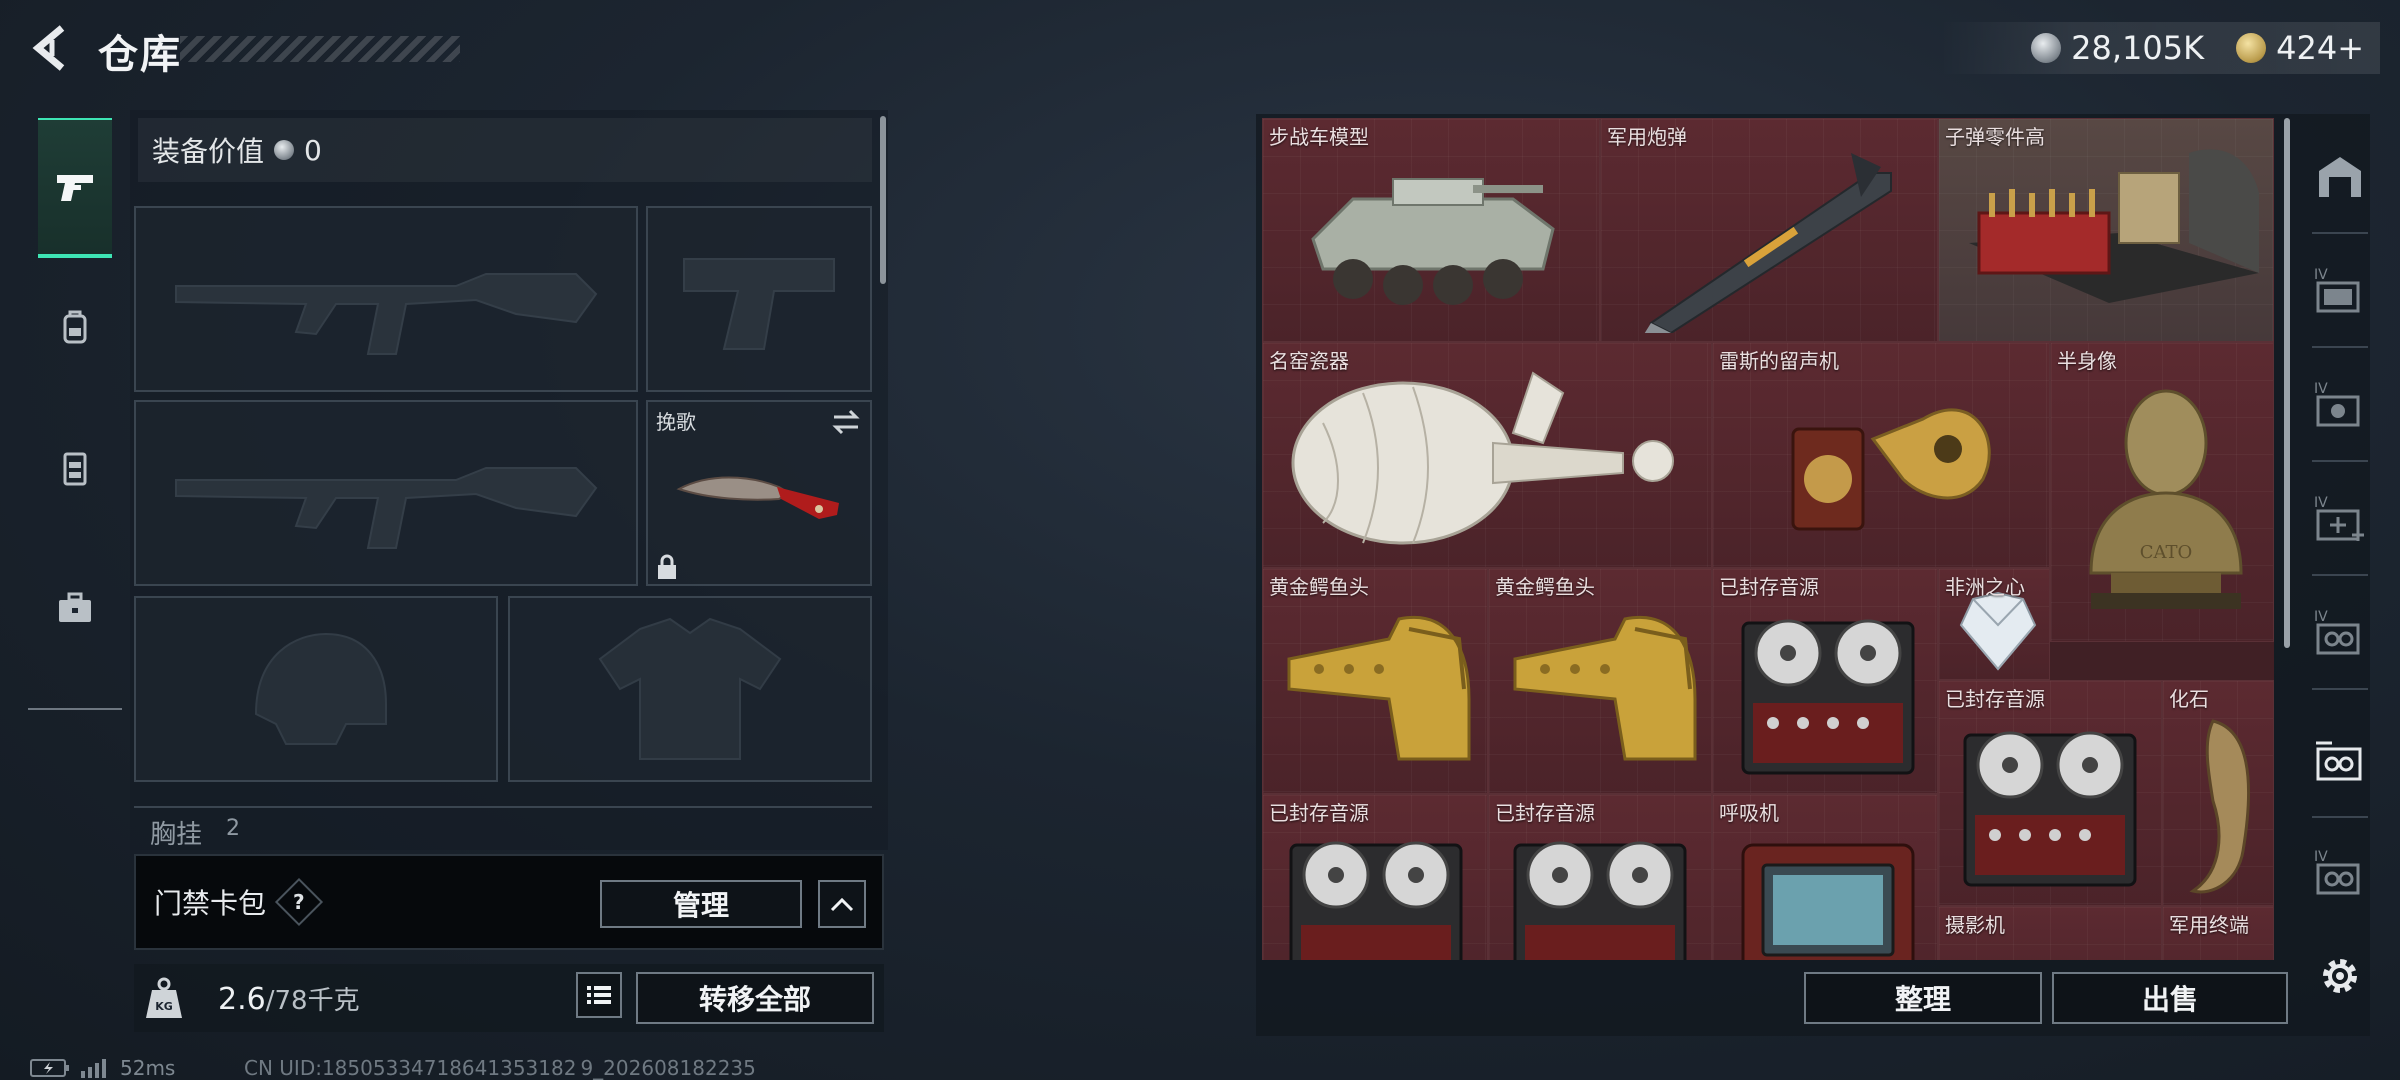  What do you see at coordinates (164, 1006) in the screenshot?
I see `weight-icon-label: KG` at bounding box center [164, 1006].